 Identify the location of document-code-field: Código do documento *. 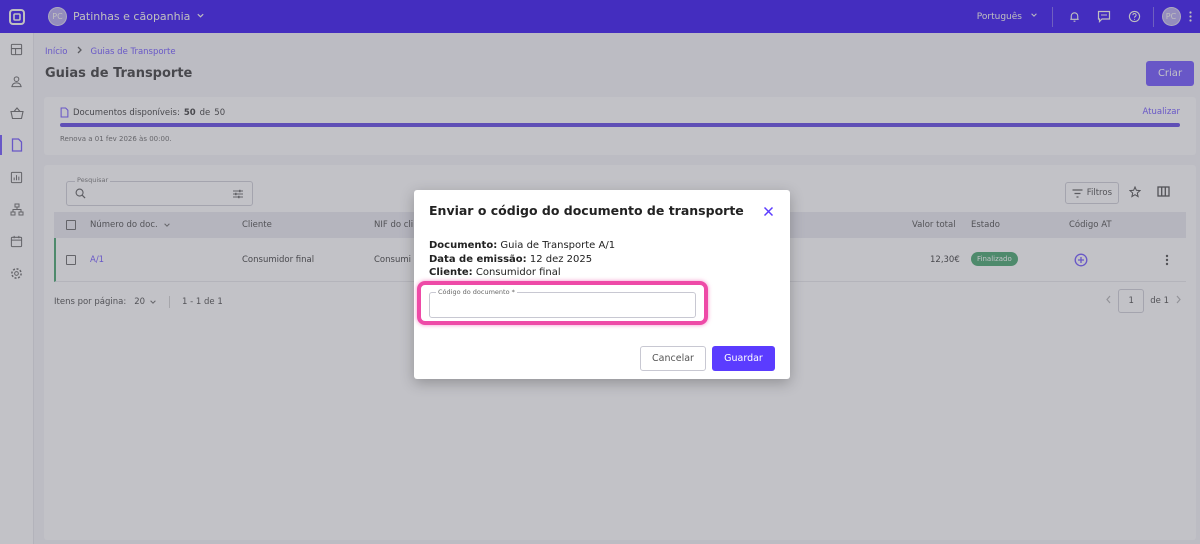
(562, 303).